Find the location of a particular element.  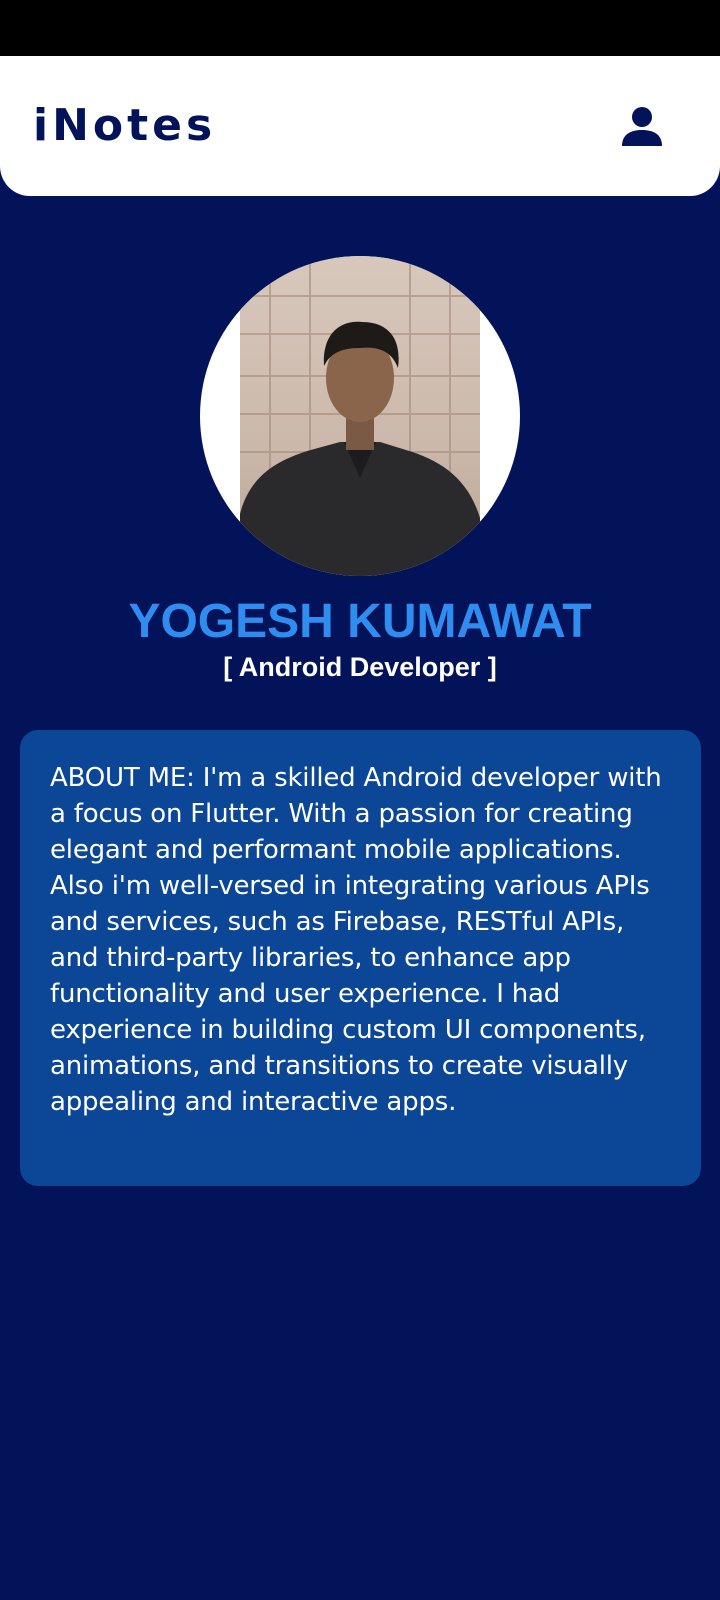

profile-name: YOGESH KUMAWAT is located at coordinates (360, 621).